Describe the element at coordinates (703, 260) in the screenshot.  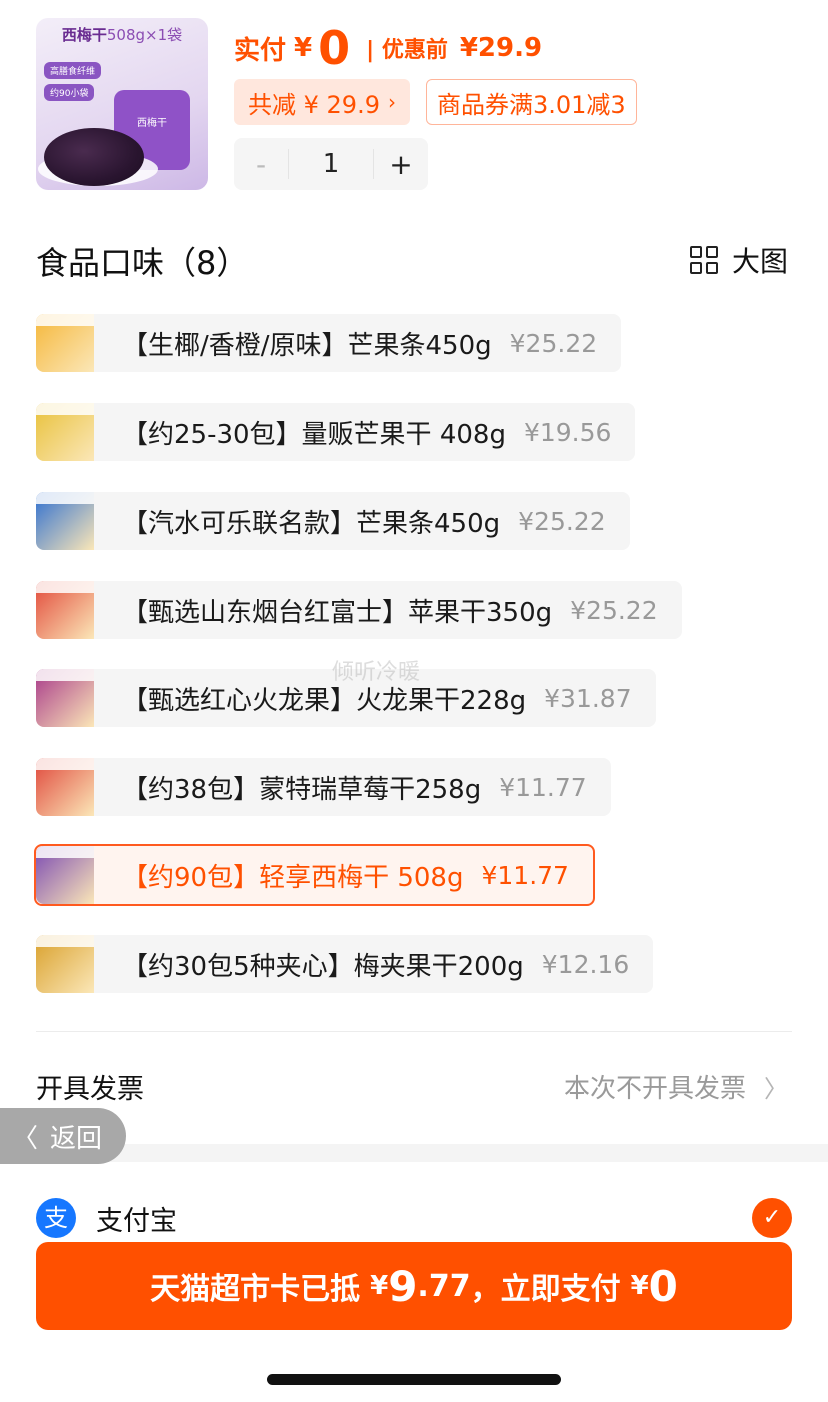
I see `grid-icon` at that location.